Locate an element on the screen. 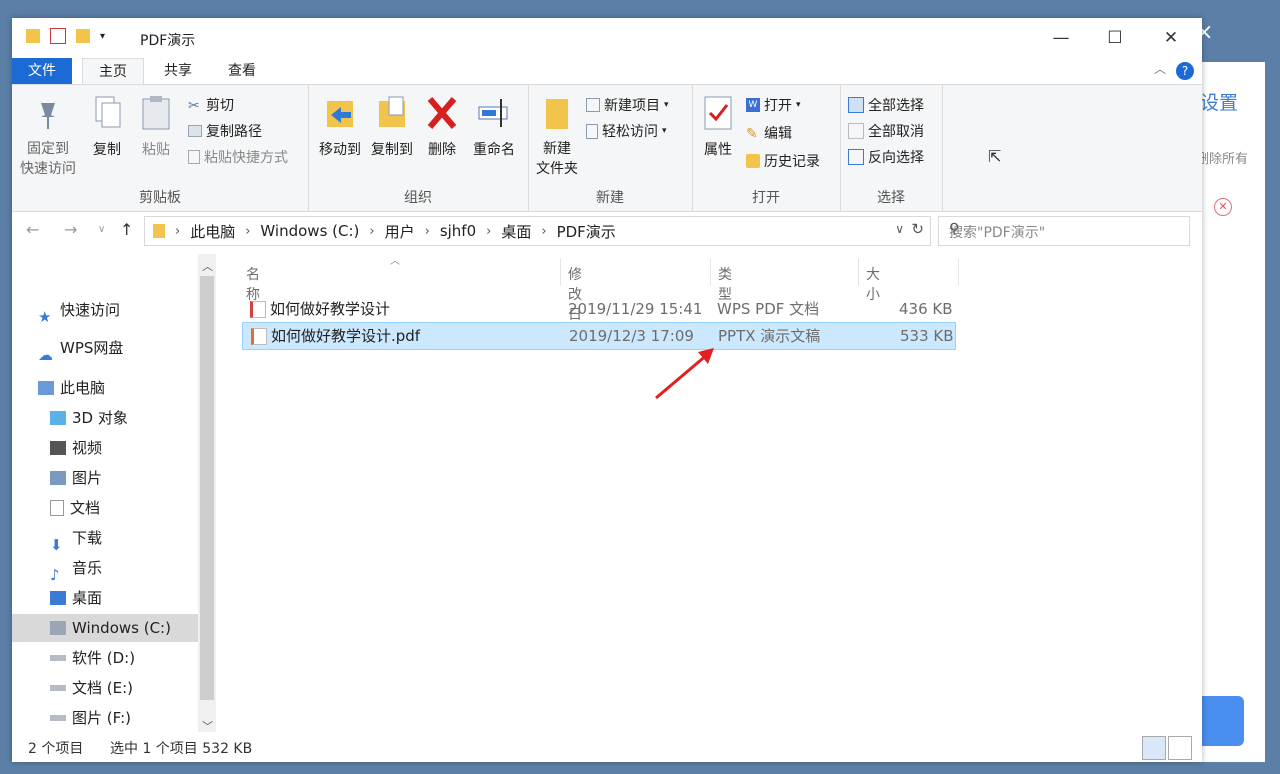 The image size is (1280, 774). red-annotation-arrow is located at coordinates (684, 374).